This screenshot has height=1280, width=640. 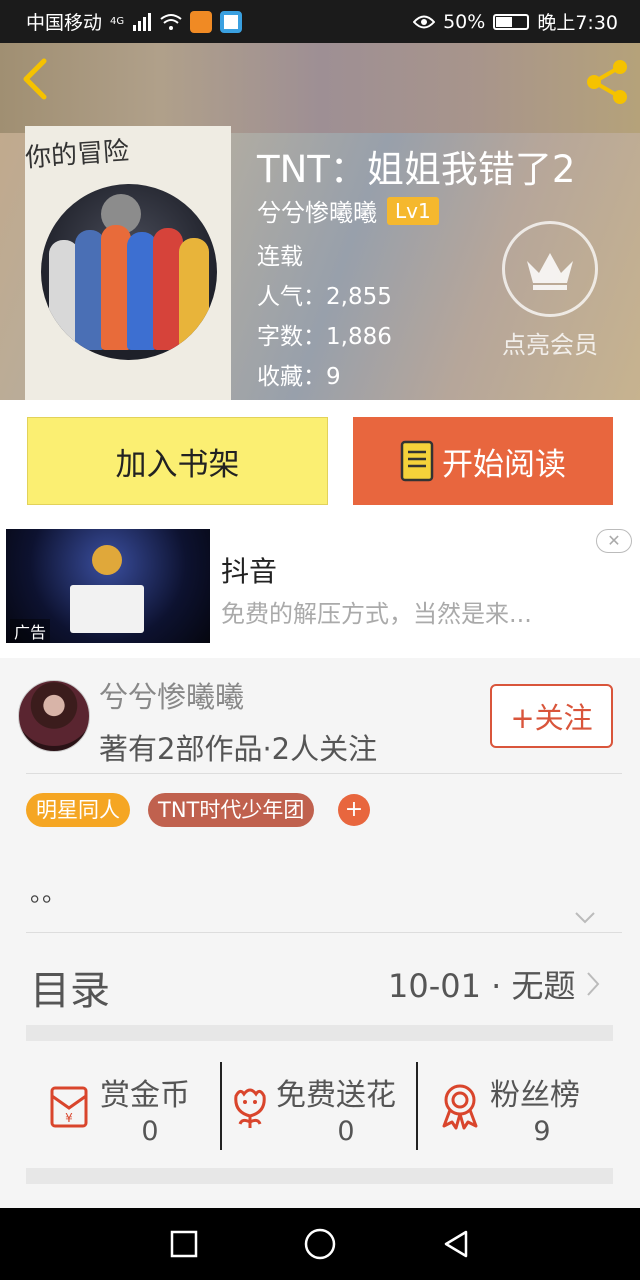 I want to click on book-status: 连载, so click(x=280, y=257).